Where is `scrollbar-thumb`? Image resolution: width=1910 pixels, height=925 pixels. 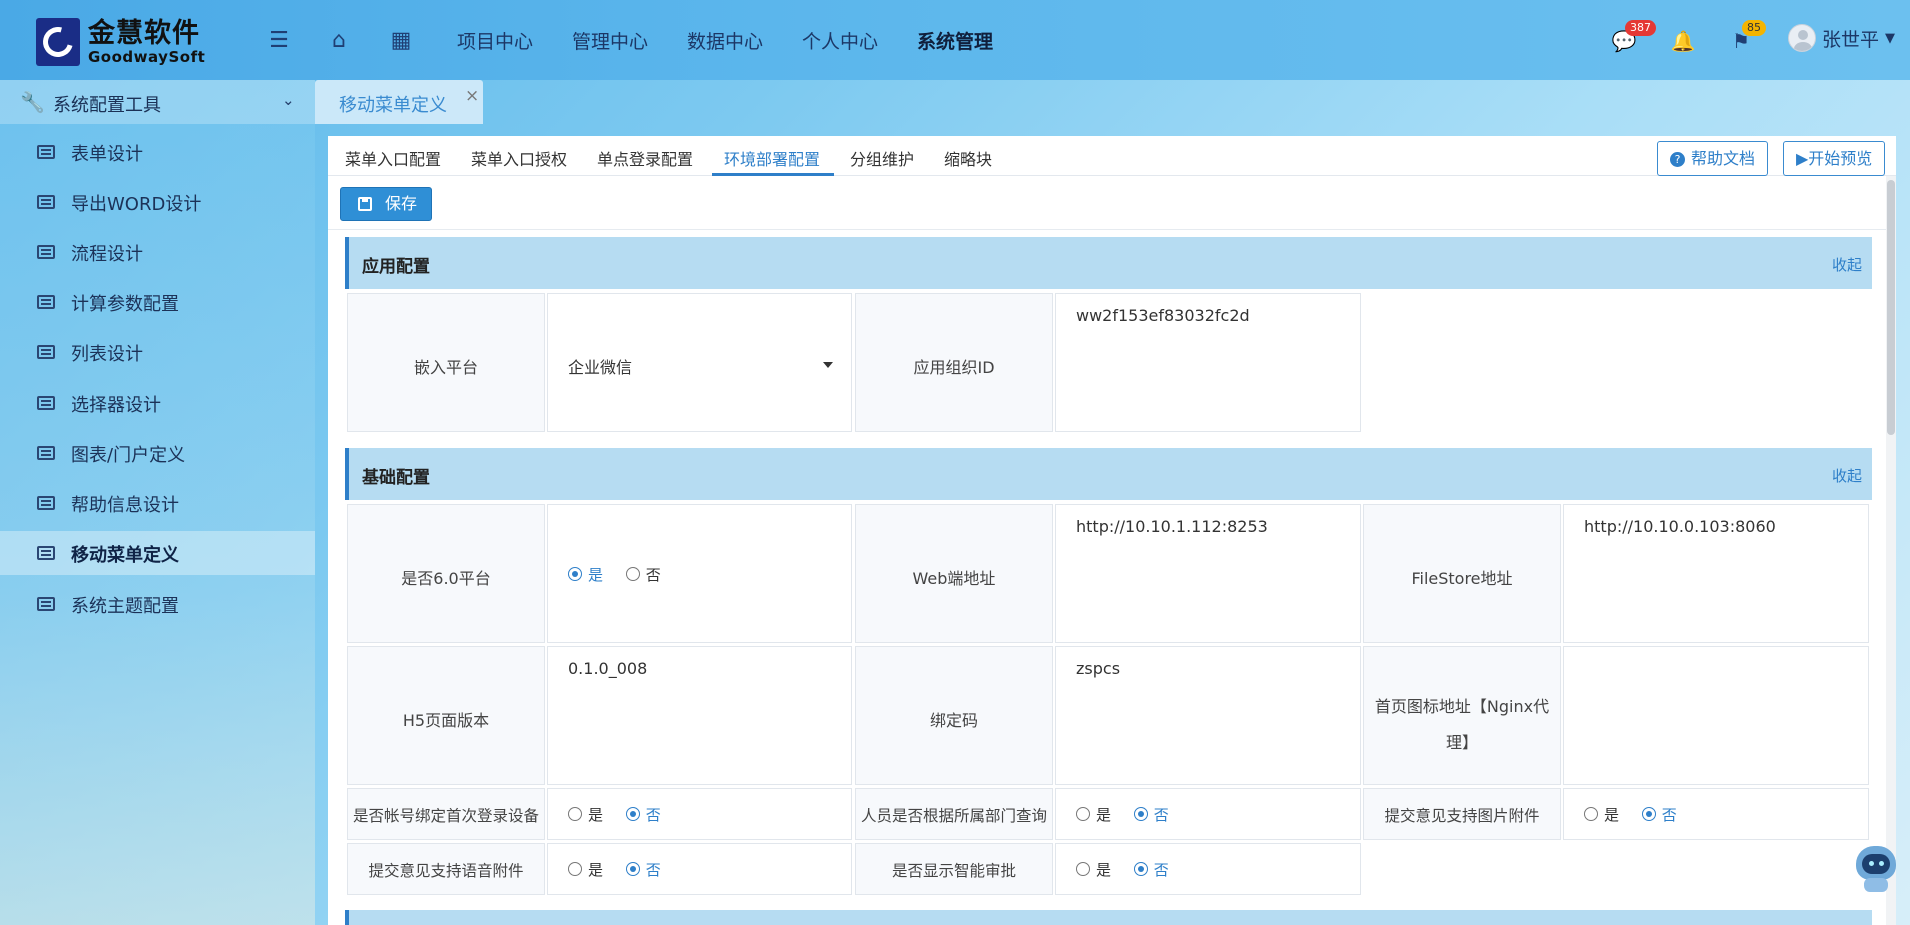 scrollbar-thumb is located at coordinates (1891, 307).